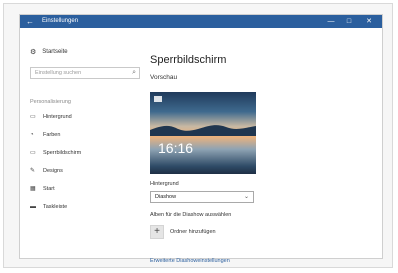 The height and width of the screenshot is (273, 398). What do you see at coordinates (166, 197) in the screenshot?
I see `background-select-value: Diashow` at bounding box center [166, 197].